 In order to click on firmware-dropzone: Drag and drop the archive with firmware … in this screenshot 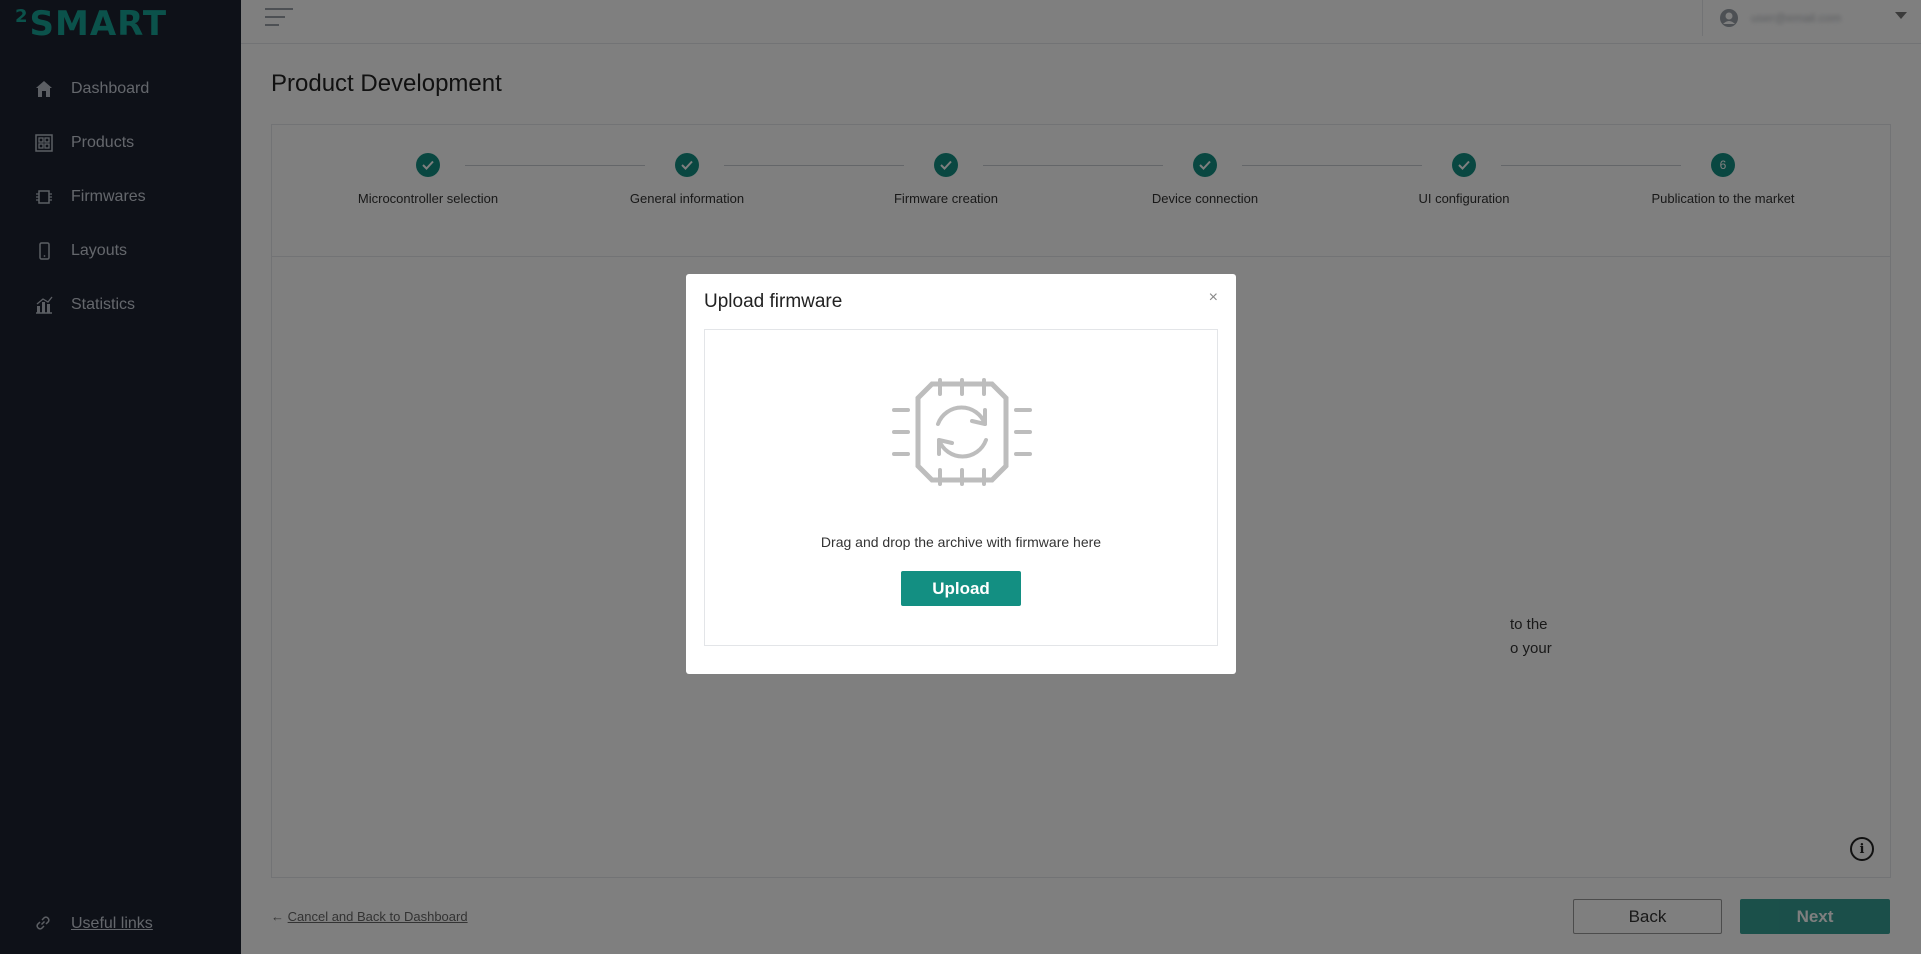, I will do `click(961, 487)`.